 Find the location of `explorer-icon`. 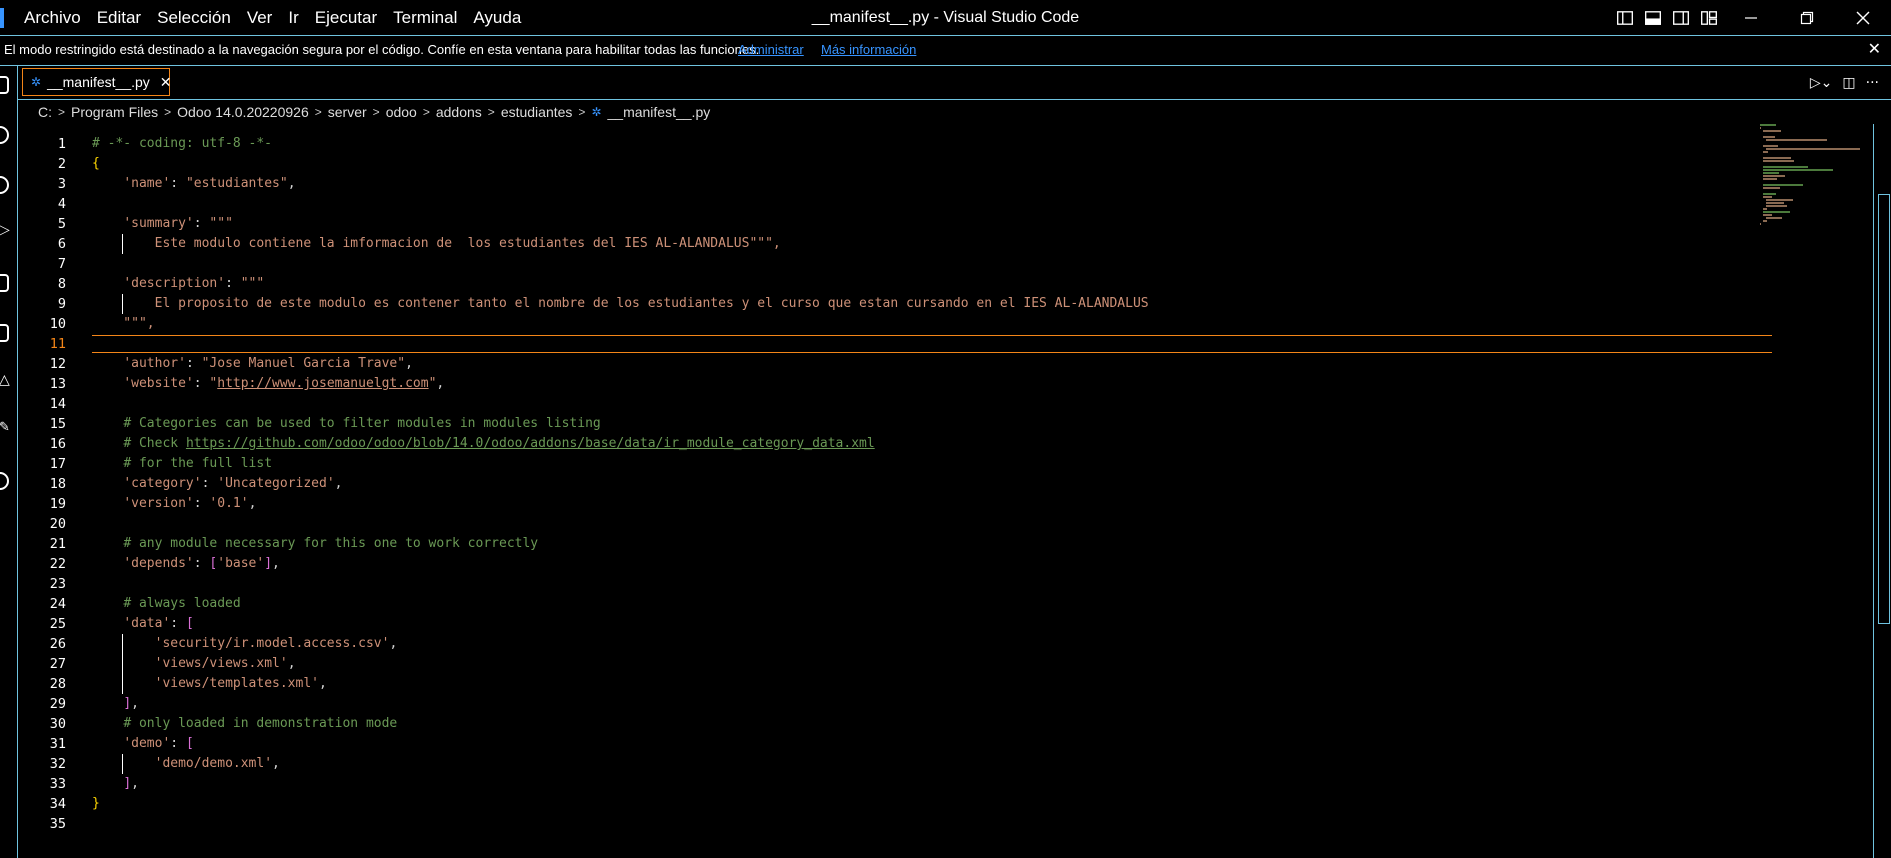

explorer-icon is located at coordinates (4, 85).